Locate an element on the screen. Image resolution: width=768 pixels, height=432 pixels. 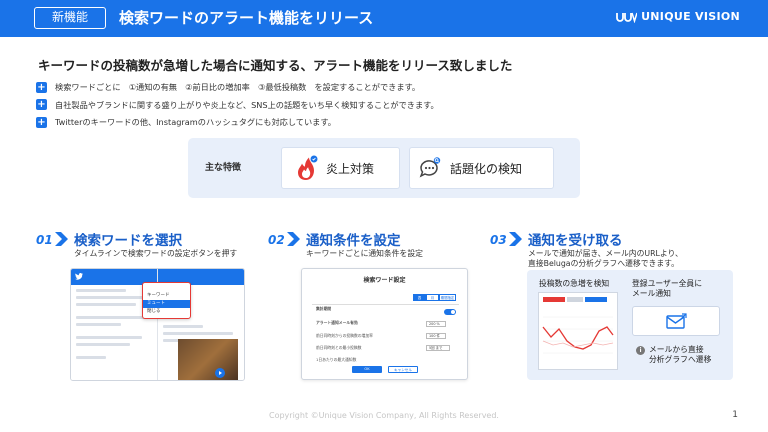
step-number: 02 is located at coordinates (276, 240).